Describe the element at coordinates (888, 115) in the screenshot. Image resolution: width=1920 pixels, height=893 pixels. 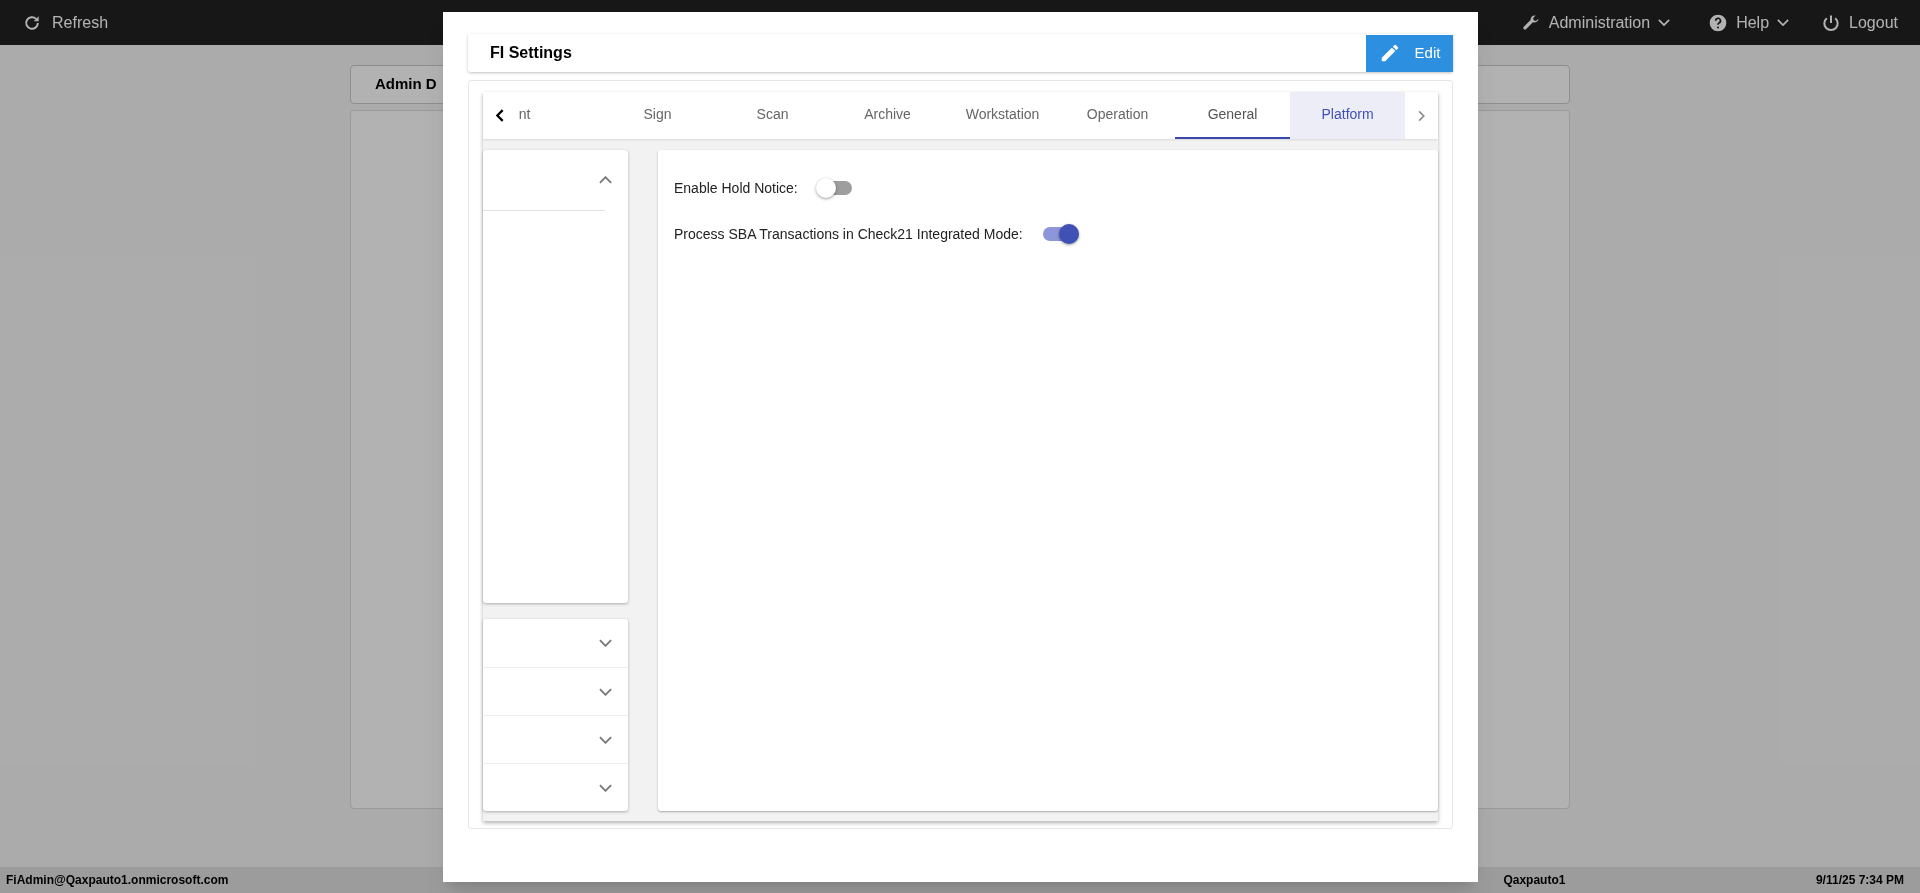
I see `tab: Archive` at that location.